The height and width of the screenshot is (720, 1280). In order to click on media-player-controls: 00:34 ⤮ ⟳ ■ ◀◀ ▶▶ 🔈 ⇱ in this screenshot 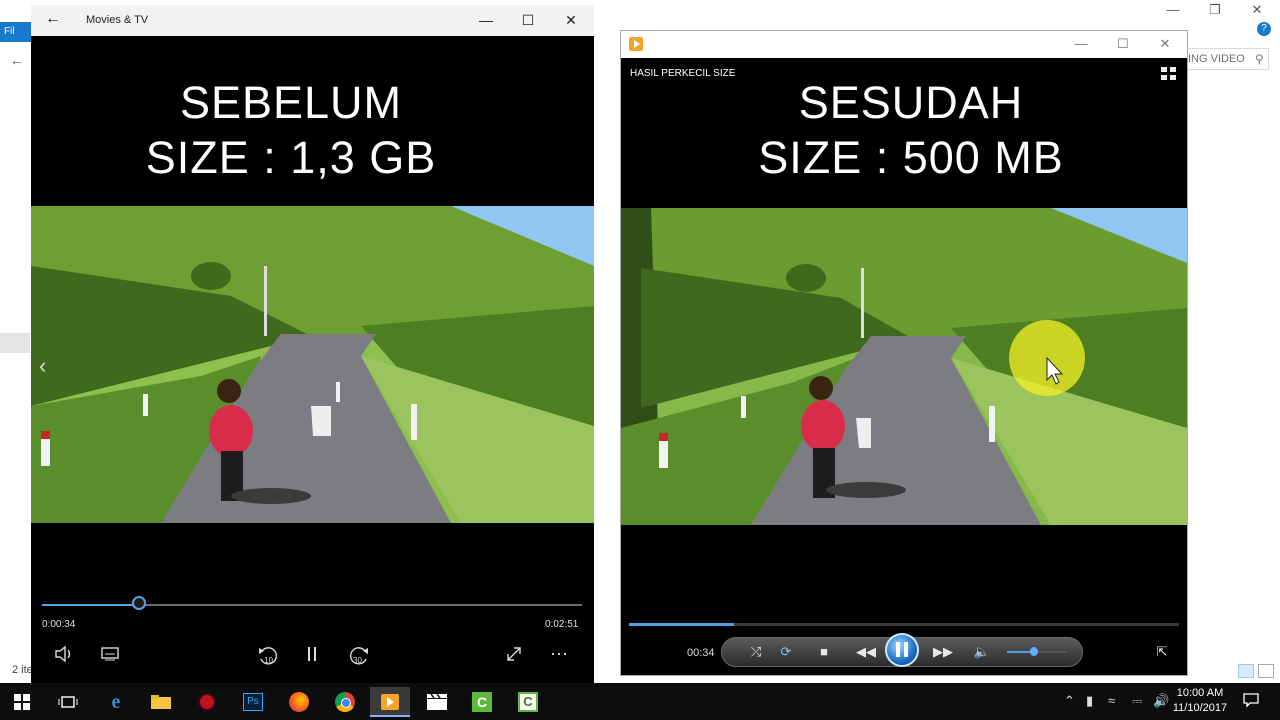, I will do `click(904, 645)`.